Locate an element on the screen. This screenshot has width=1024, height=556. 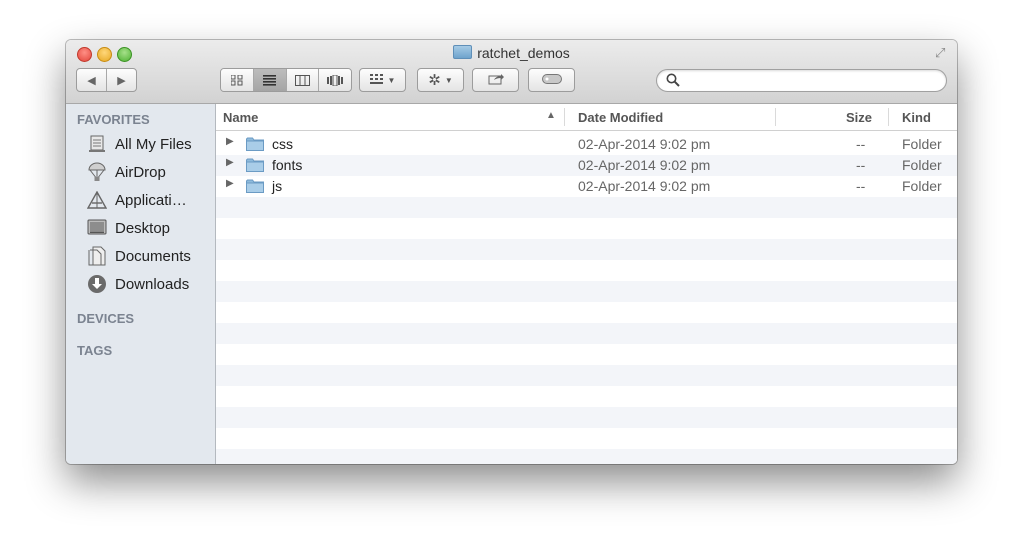
sidebar-item-airdrop: AirDrop is located at coordinates (148, 172).